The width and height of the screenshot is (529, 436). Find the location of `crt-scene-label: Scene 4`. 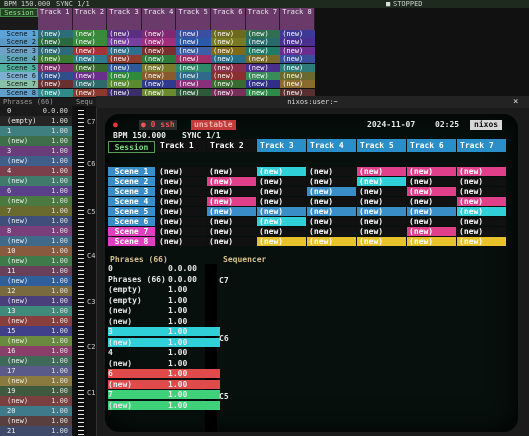

crt-scene-label: Scene 4 is located at coordinates (131, 201).